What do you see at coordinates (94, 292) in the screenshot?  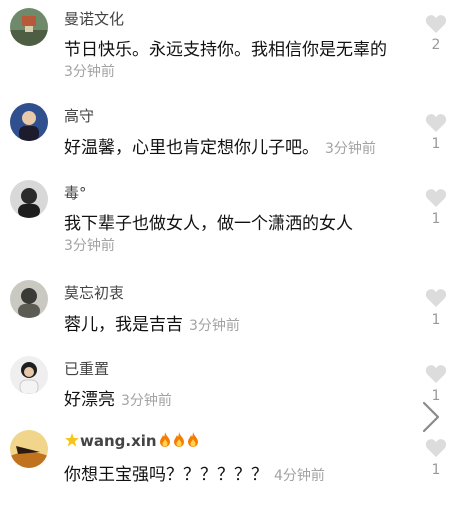 I see `username: 莫忘初衷` at bounding box center [94, 292].